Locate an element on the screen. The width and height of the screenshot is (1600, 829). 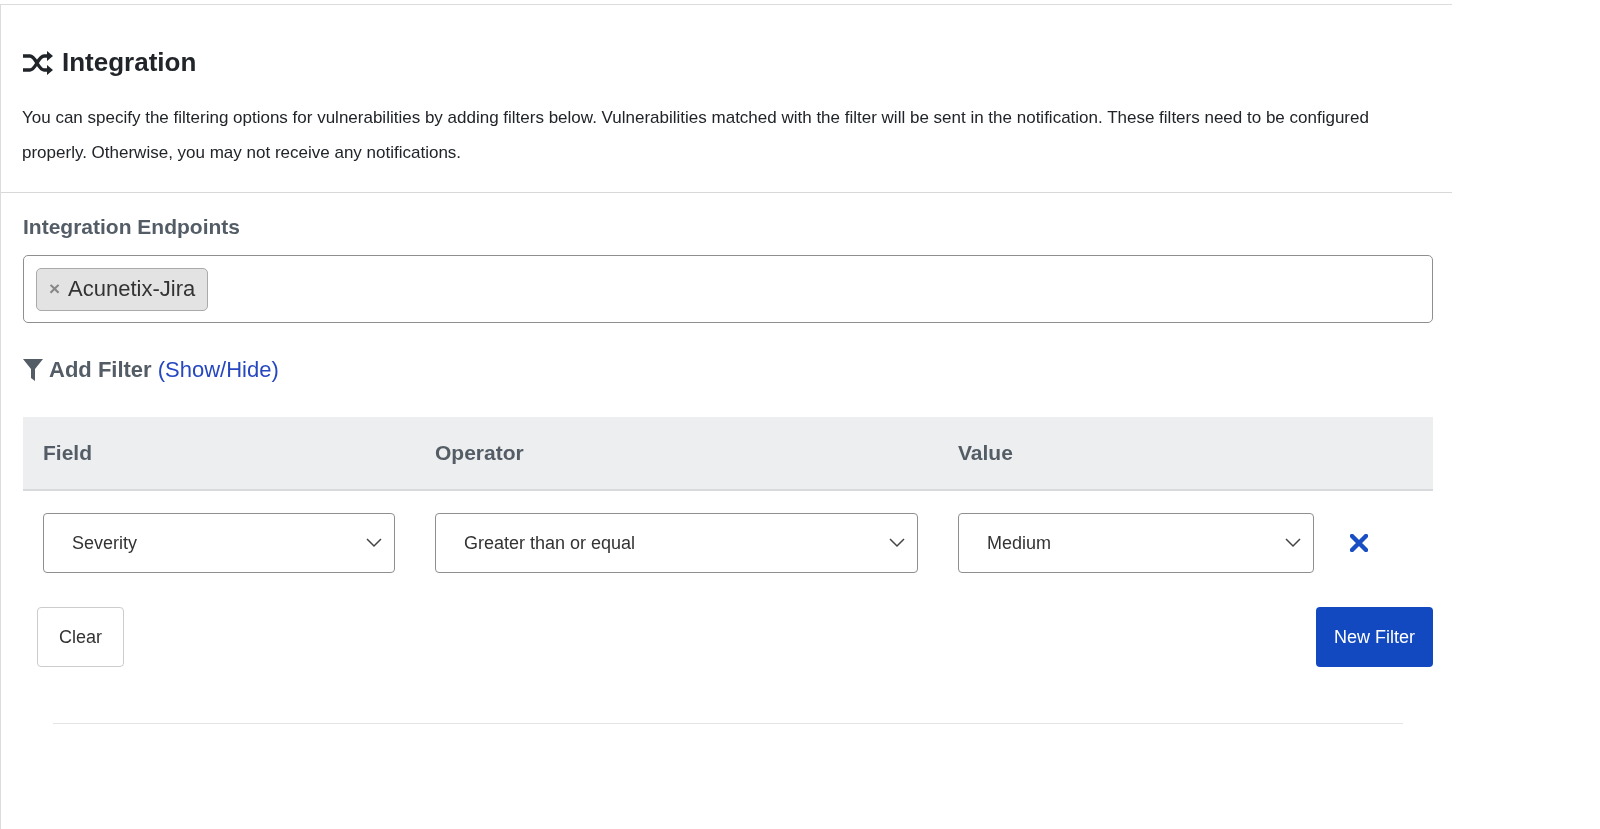
shuffle-icon is located at coordinates (38, 62).